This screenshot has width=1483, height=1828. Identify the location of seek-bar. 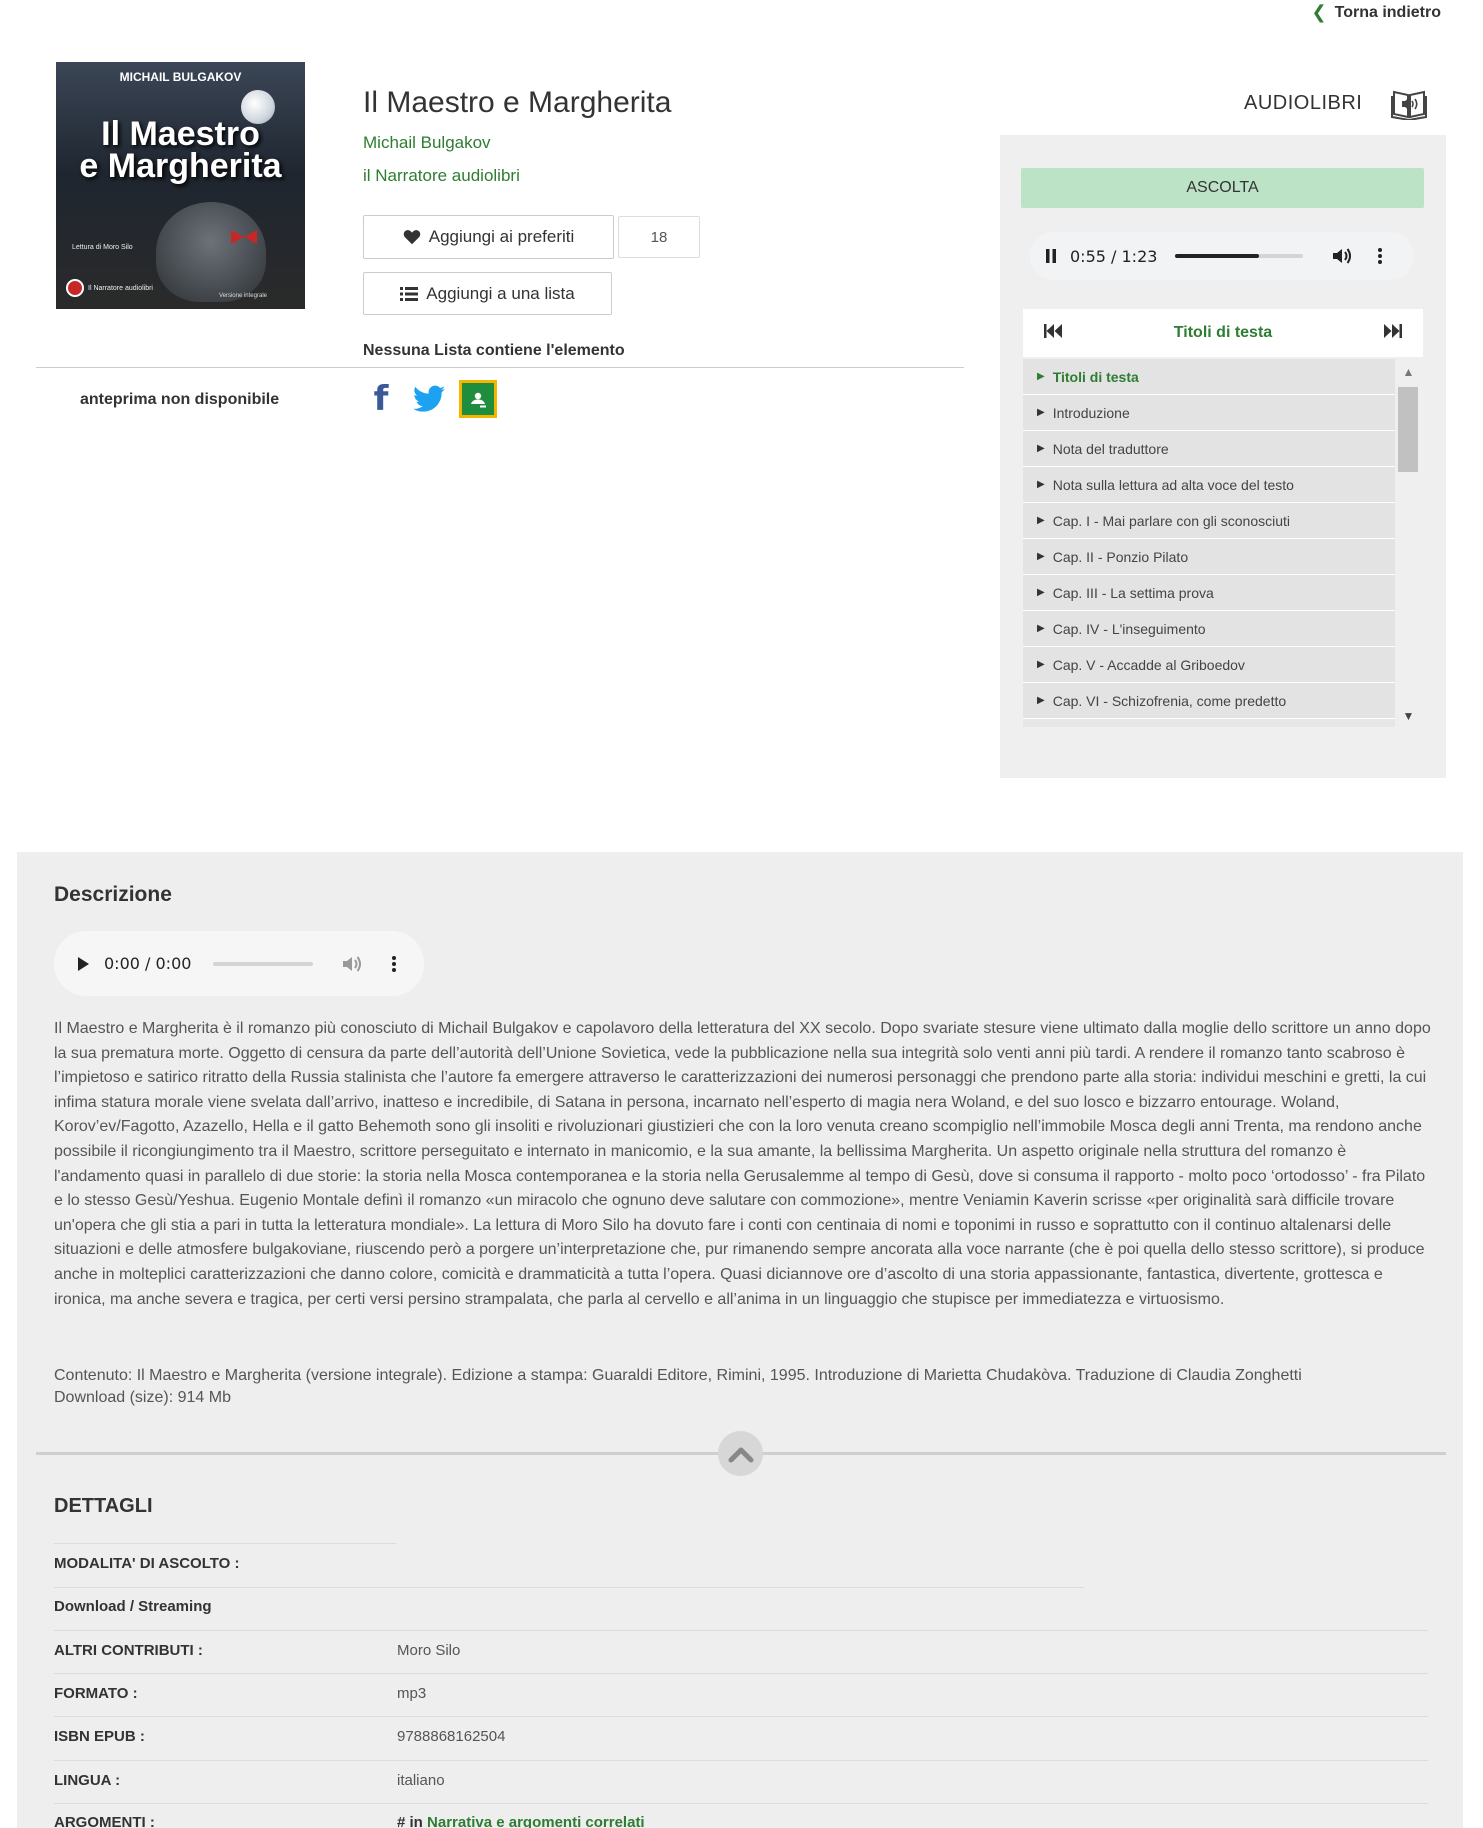
(1239, 256).